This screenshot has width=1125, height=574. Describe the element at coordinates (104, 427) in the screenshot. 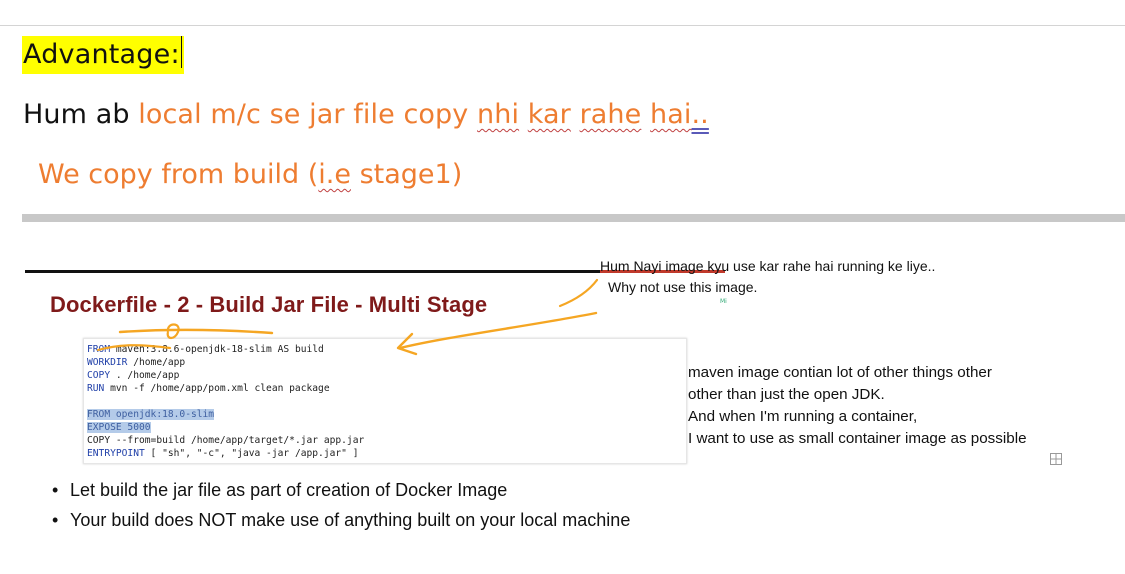

I see `code-keyword: EXPOSE` at that location.